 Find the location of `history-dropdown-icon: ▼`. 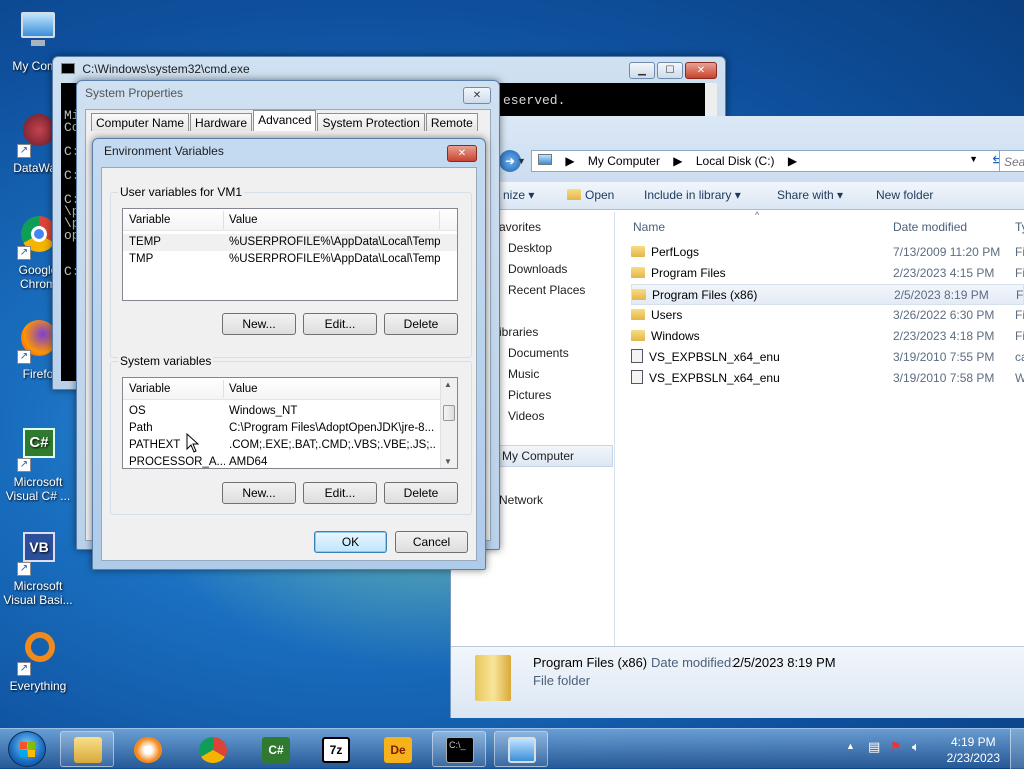

history-dropdown-icon: ▼ is located at coordinates (521, 161).